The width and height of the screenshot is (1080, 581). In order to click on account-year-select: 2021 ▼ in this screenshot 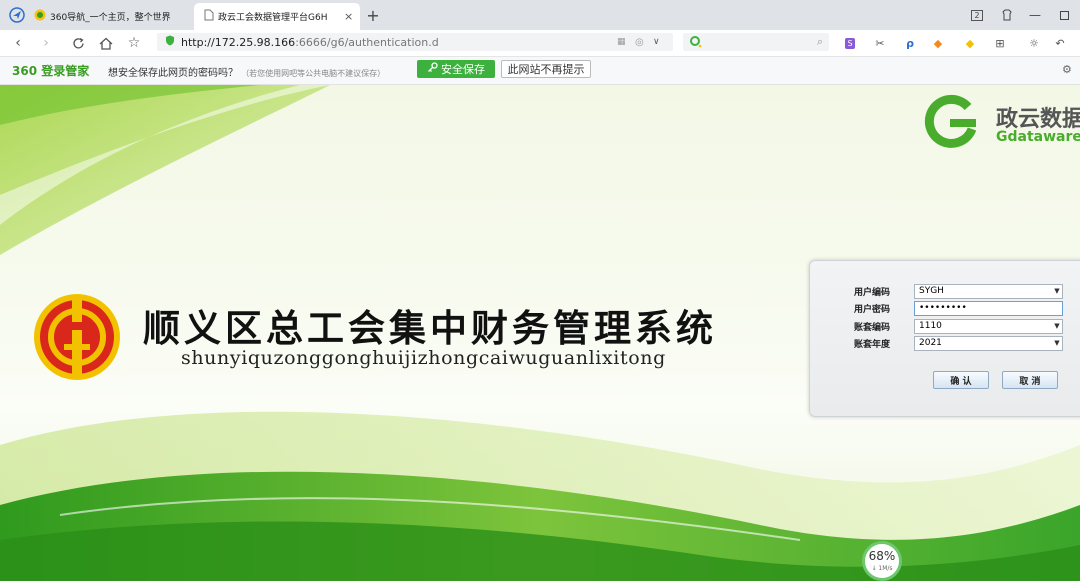, I will do `click(988, 343)`.